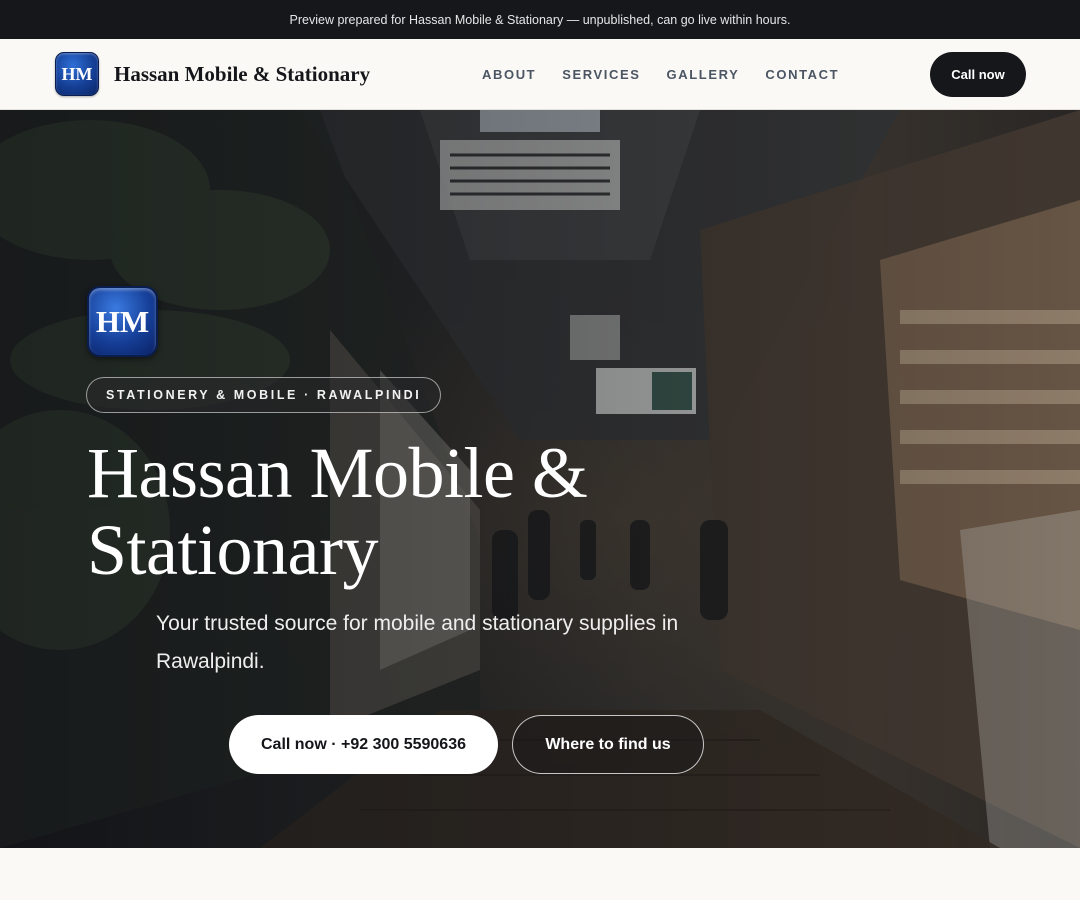 This screenshot has width=1080, height=900. What do you see at coordinates (509, 74) in the screenshot?
I see `nav-link-about: ABOUT` at bounding box center [509, 74].